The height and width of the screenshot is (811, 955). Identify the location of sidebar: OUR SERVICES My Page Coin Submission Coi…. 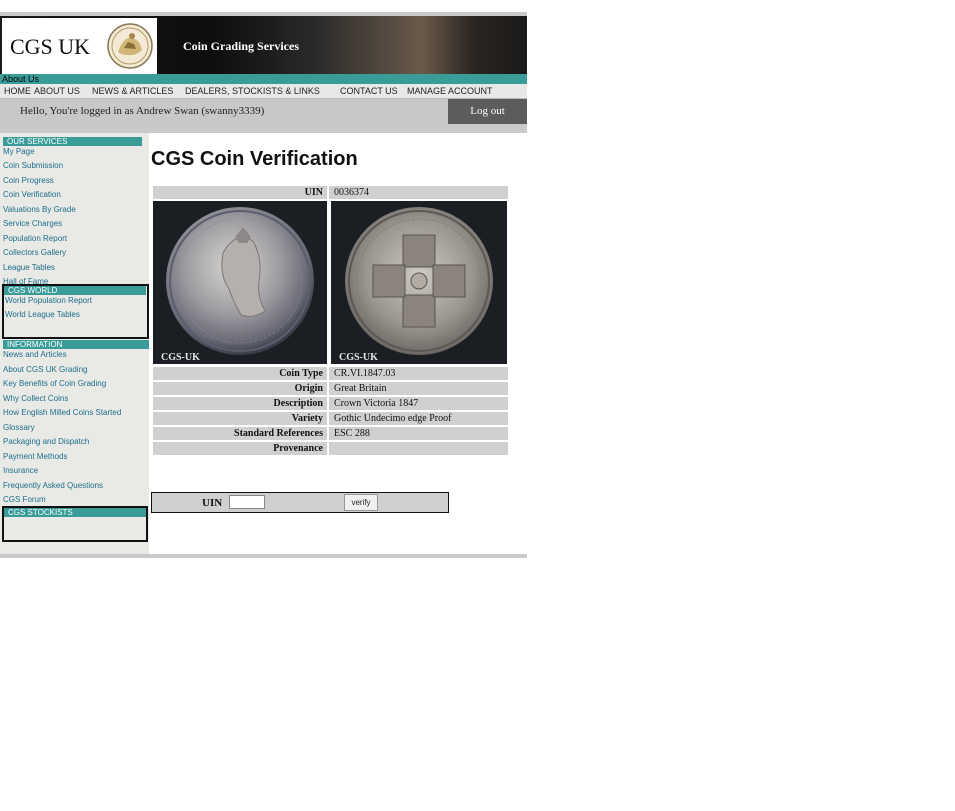
(74, 343).